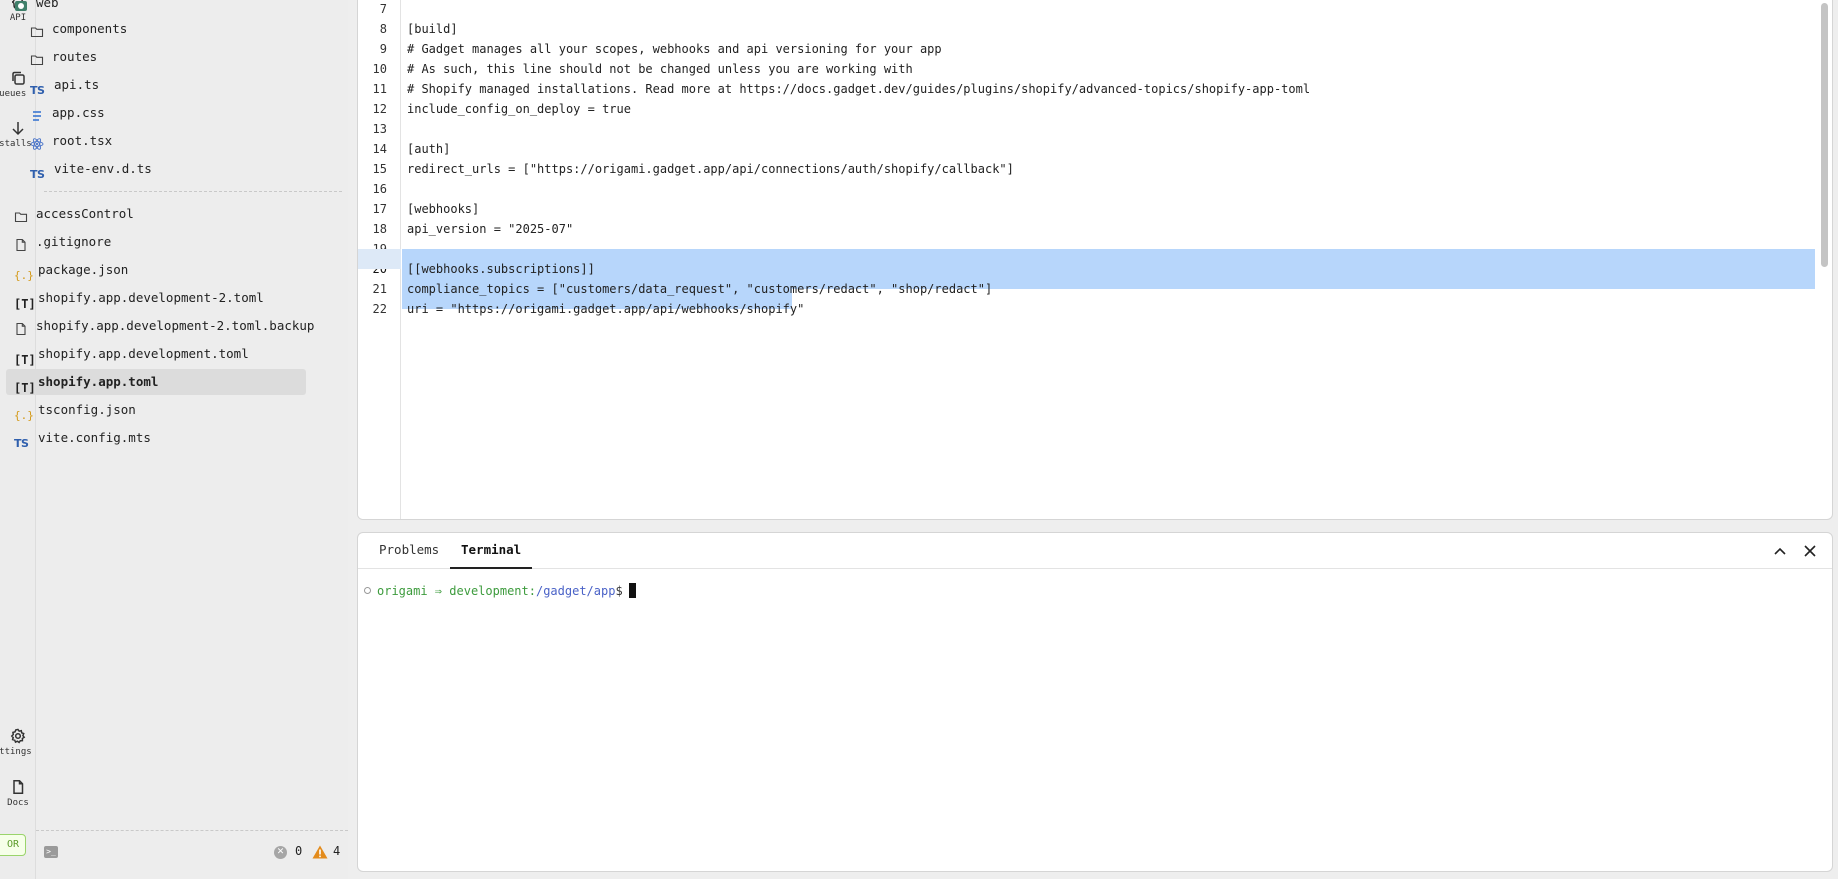 The height and width of the screenshot is (879, 1838). Describe the element at coordinates (82, 140) in the screenshot. I see `tree-item-label: root.tsx` at that location.